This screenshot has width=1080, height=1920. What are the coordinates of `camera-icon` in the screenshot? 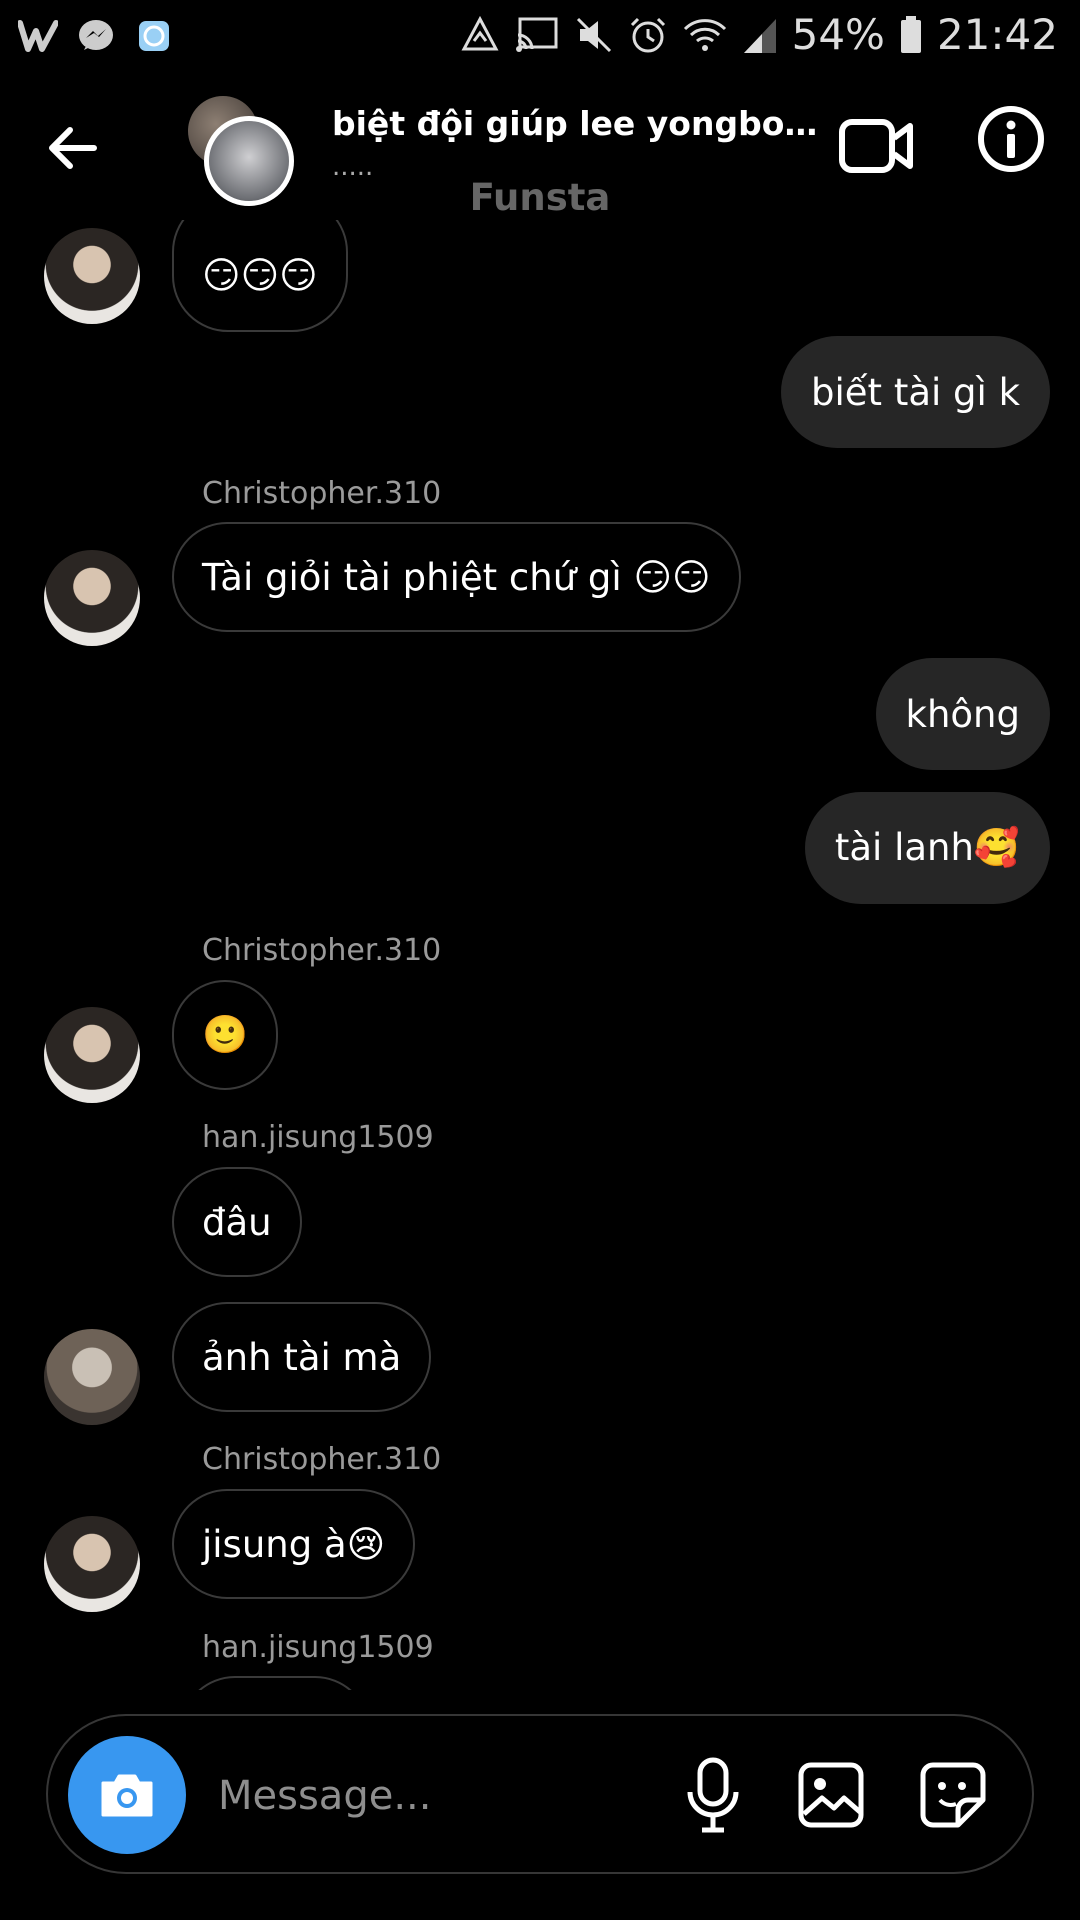 It's located at (127, 1795).